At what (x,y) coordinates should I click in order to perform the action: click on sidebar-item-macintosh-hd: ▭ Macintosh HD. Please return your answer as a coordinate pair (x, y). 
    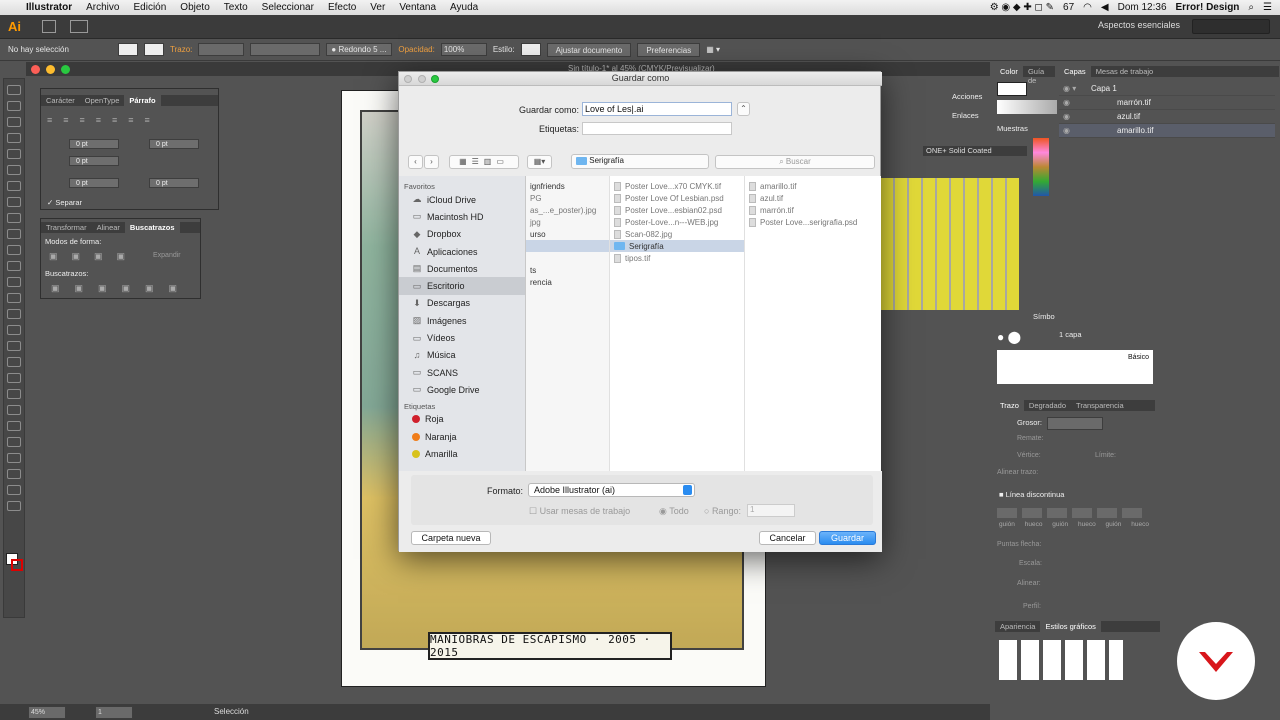
    Looking at the image, I should click on (462, 216).